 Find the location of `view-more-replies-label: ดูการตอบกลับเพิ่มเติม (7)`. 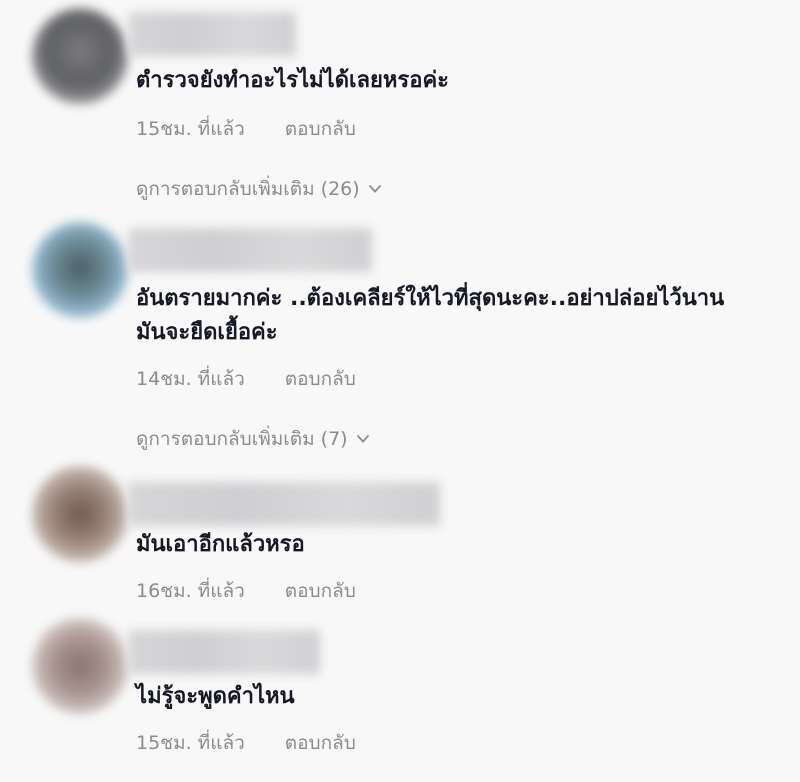

view-more-replies-label: ดูการตอบกลับเพิ่มเติม (7) is located at coordinates (242, 439).